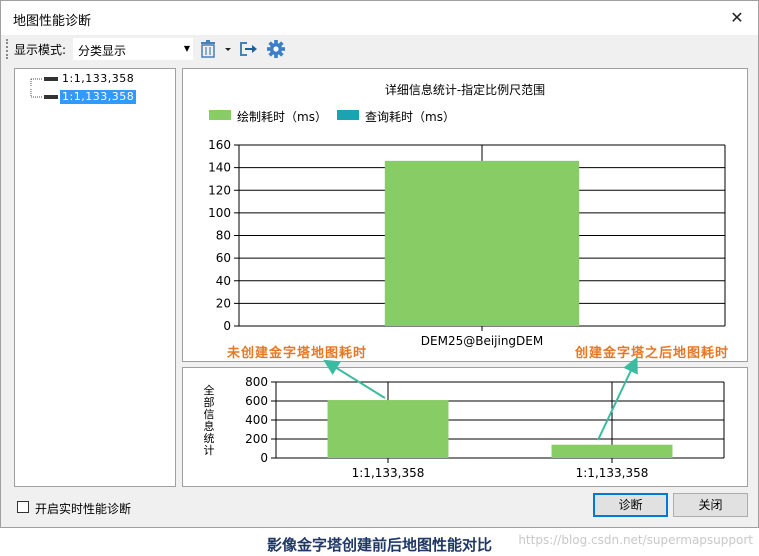  I want to click on realtime-diagnosis-checkbox, so click(23, 507).